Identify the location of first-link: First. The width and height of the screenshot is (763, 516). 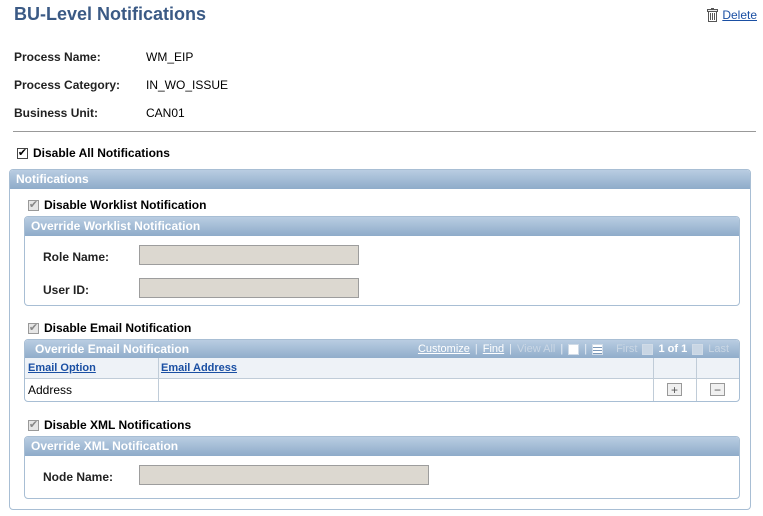
(626, 349).